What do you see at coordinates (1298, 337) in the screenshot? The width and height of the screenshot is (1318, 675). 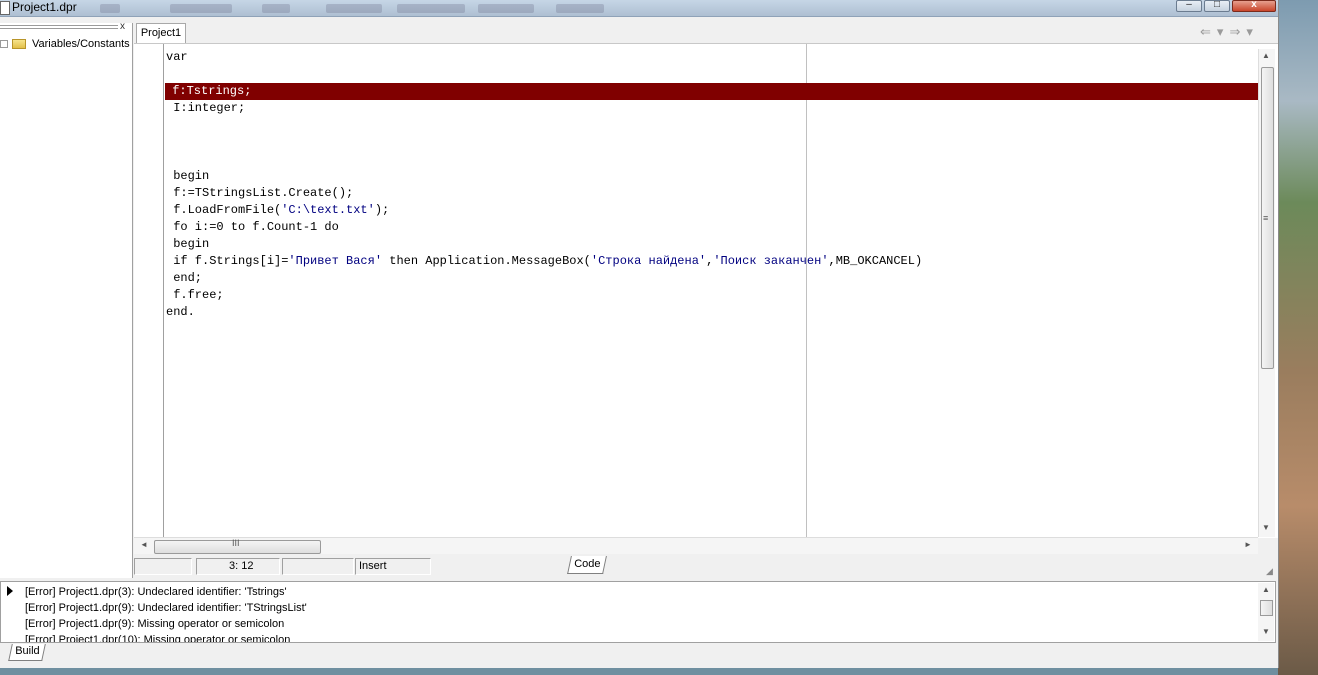 I see `desktop-background` at bounding box center [1298, 337].